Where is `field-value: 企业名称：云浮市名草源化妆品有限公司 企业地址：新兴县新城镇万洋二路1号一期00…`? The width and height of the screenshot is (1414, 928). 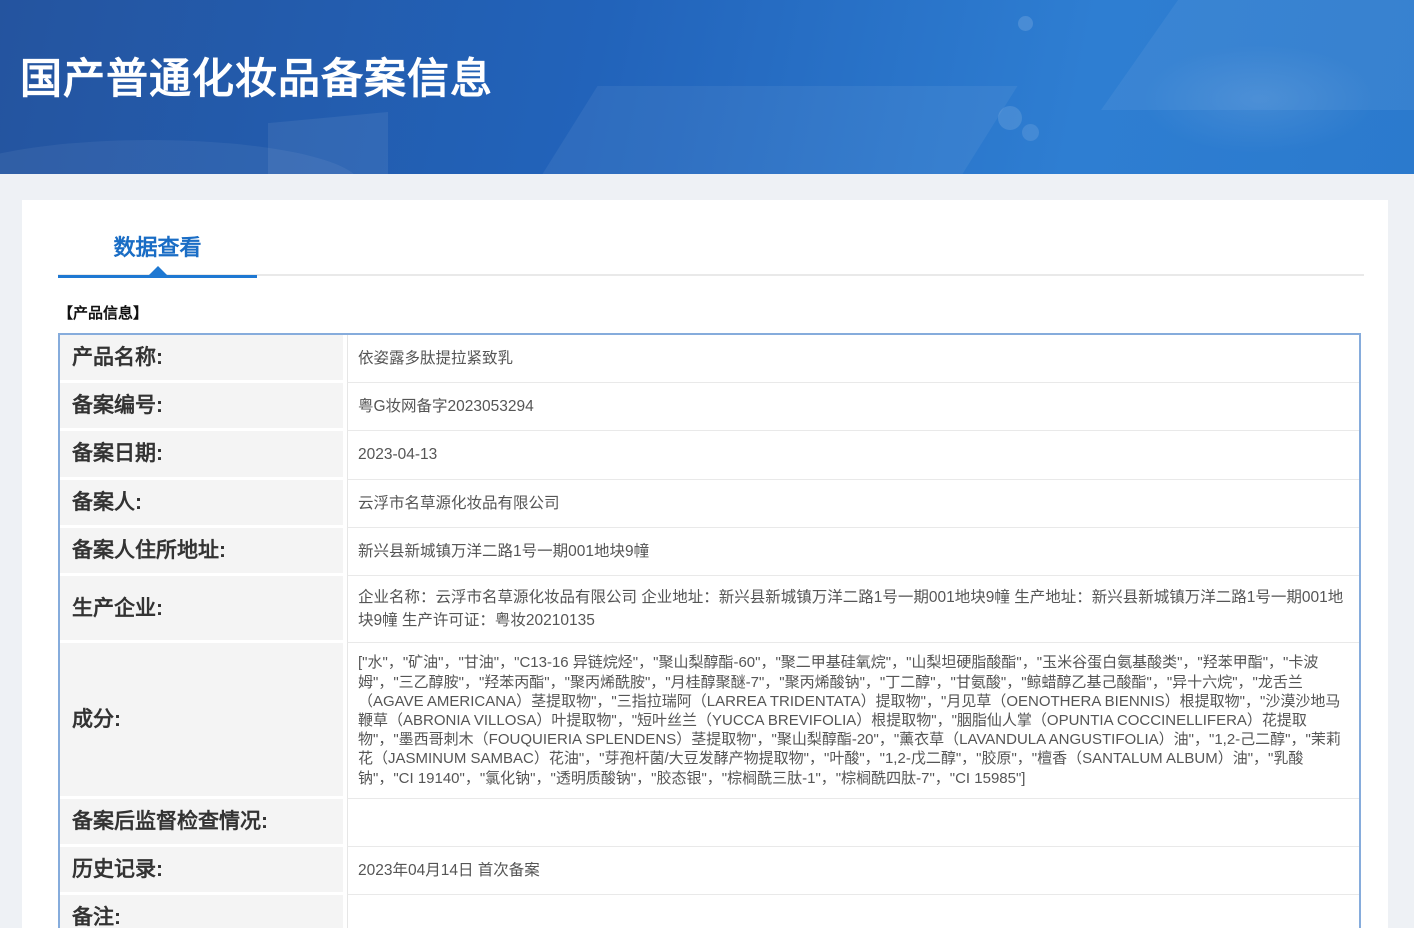 field-value: 企业名称：云浮市名草源化妆品有限公司 企业地址：新兴县新城镇万洋二路1号一期00… is located at coordinates (853, 609).